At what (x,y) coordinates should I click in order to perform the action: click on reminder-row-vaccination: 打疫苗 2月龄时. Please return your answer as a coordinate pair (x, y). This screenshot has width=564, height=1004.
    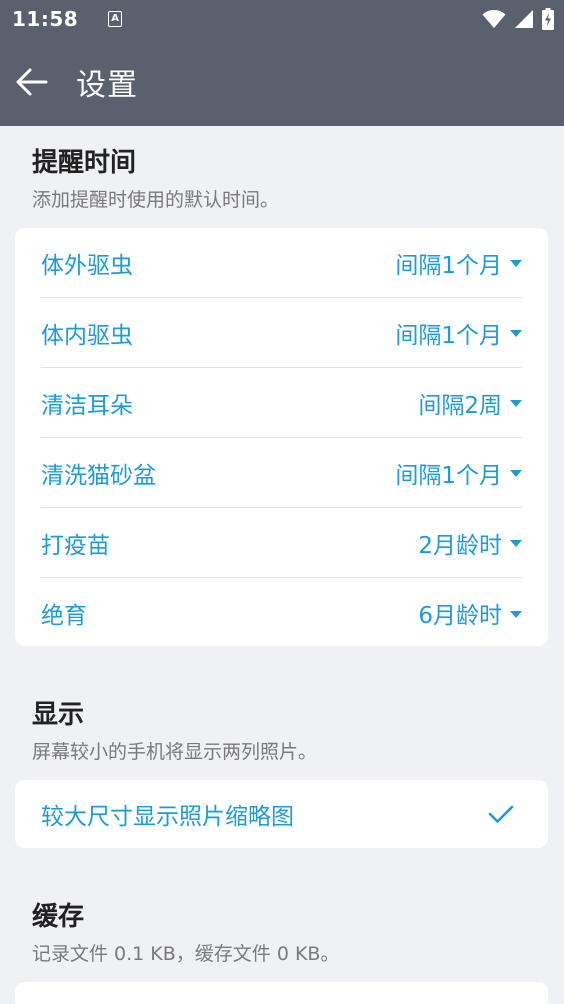
    Looking at the image, I should click on (281, 543).